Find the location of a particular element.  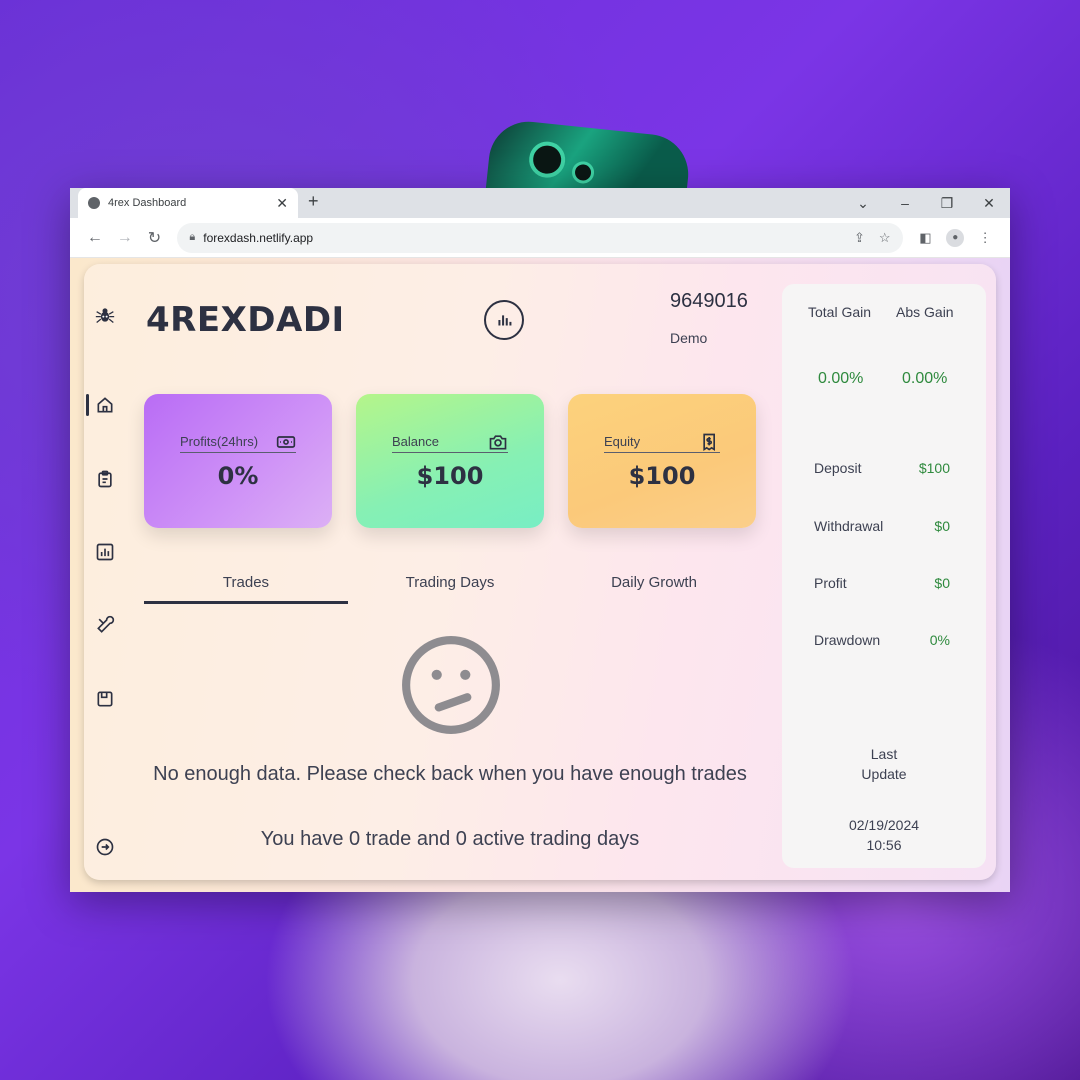

restore-button: ❐ is located at coordinates (947, 203).